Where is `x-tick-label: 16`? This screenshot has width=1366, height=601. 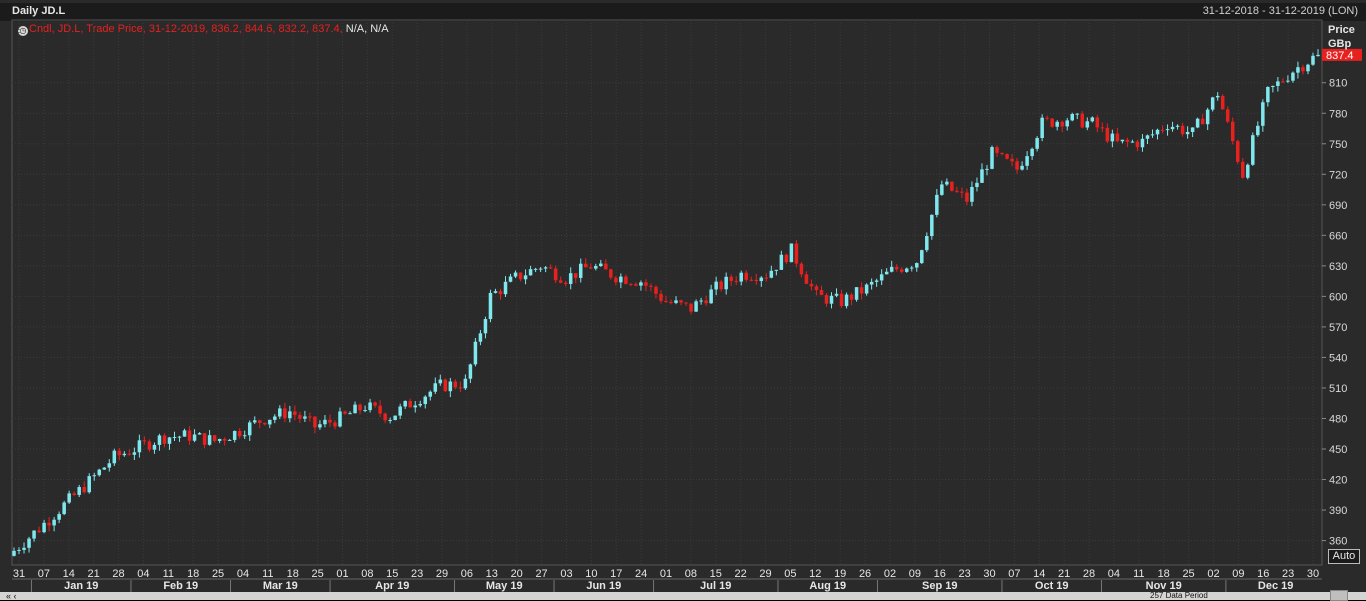
x-tick-label: 16 is located at coordinates (940, 574).